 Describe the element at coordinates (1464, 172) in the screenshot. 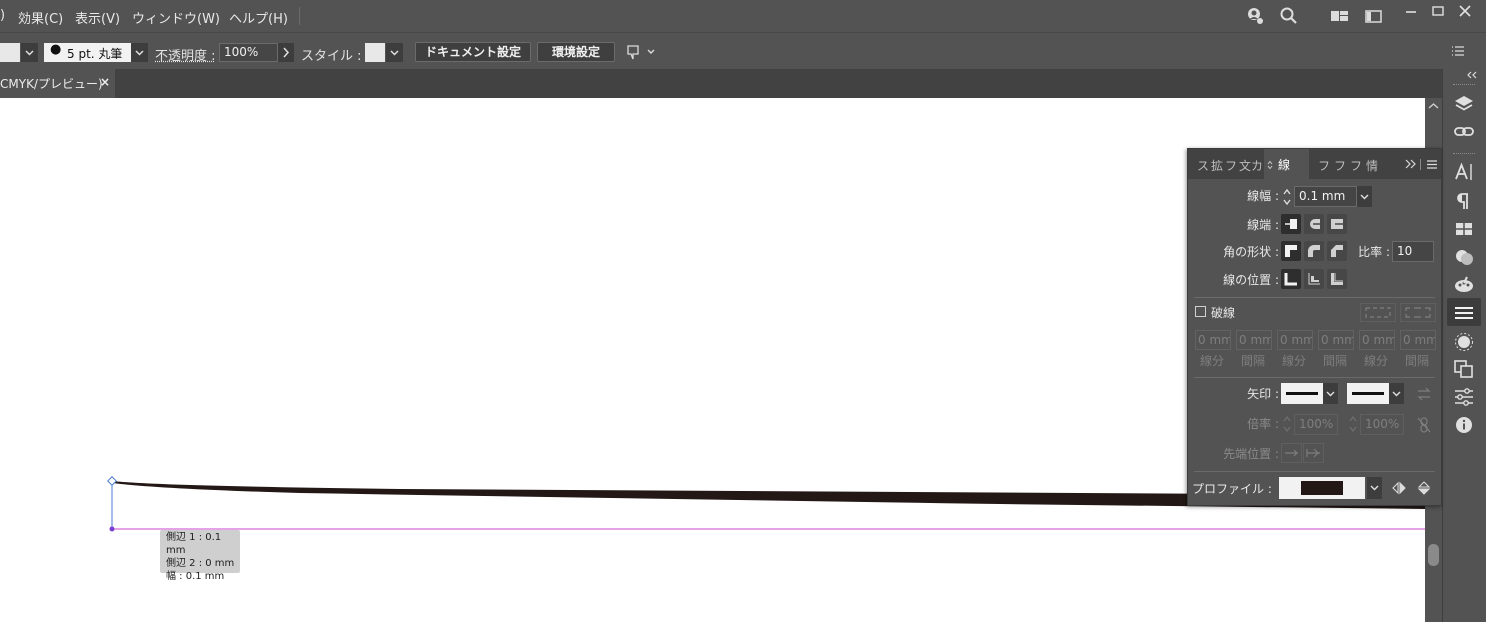

I see `character-icon` at that location.